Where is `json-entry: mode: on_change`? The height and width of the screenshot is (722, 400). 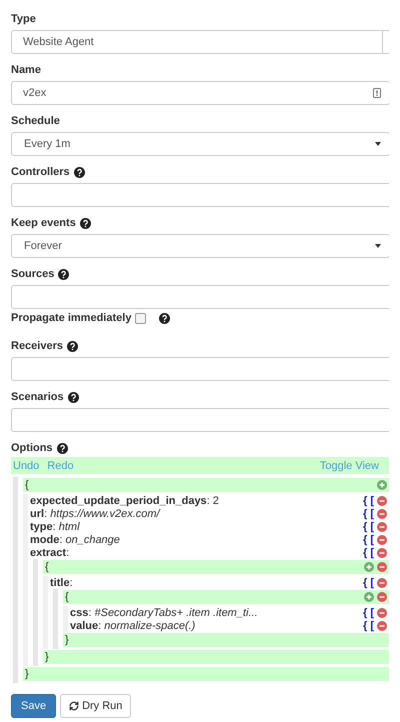 json-entry: mode: on_change is located at coordinates (75, 540).